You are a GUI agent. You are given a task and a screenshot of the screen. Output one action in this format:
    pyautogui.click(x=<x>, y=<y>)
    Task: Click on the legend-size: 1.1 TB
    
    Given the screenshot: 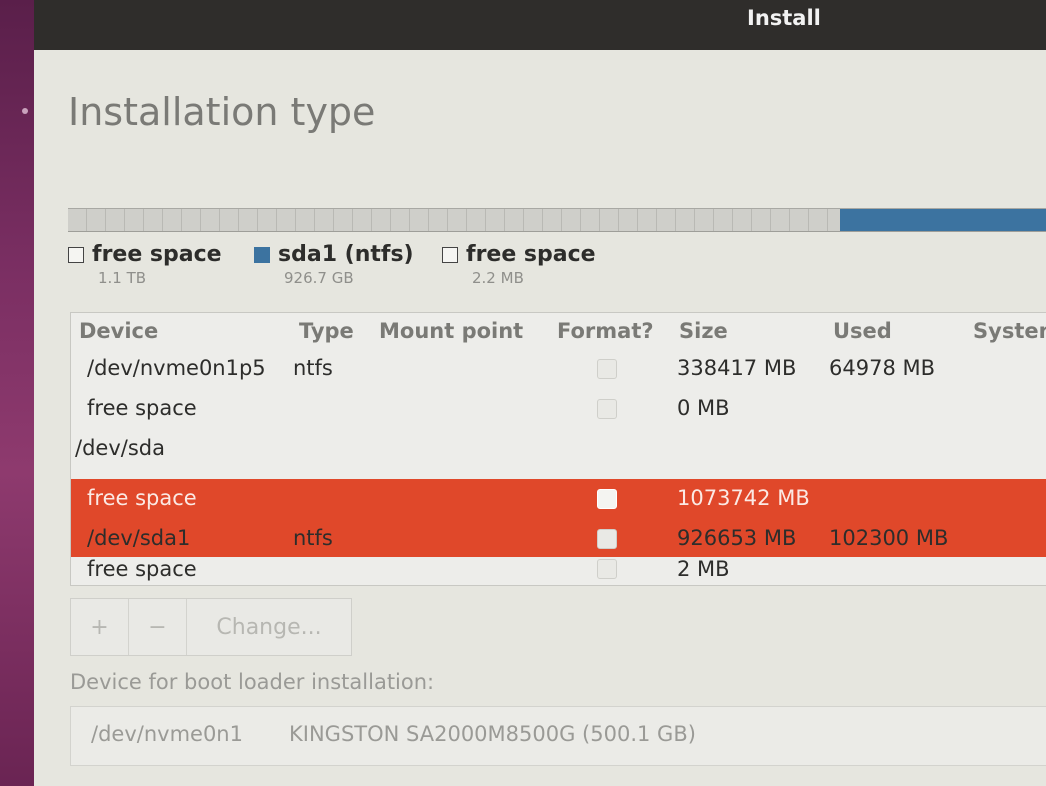 What is the action you would take?
    pyautogui.click(x=122, y=278)
    